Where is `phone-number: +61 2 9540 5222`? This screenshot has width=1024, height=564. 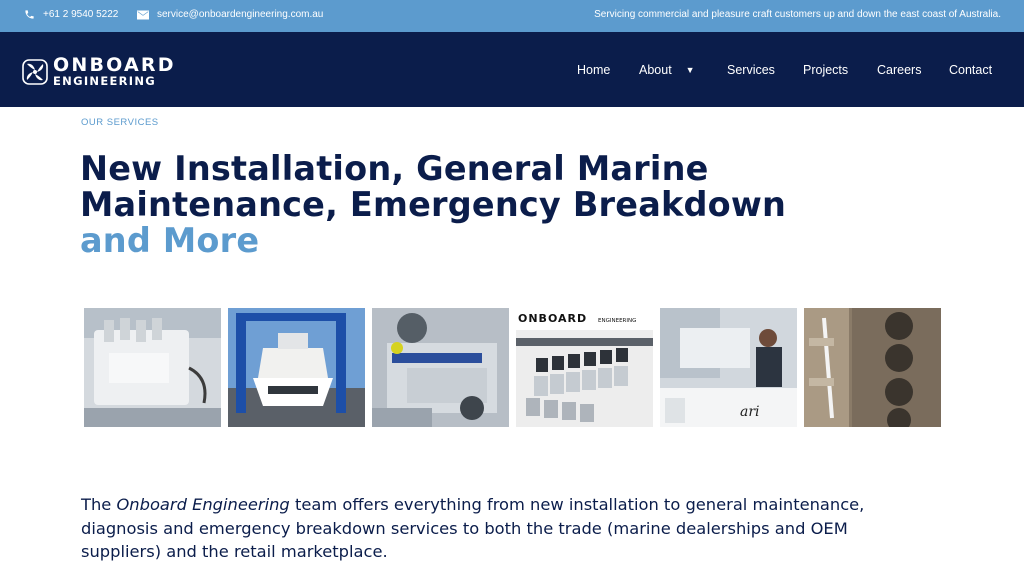
phone-number: +61 2 9540 5222 is located at coordinates (80, 14).